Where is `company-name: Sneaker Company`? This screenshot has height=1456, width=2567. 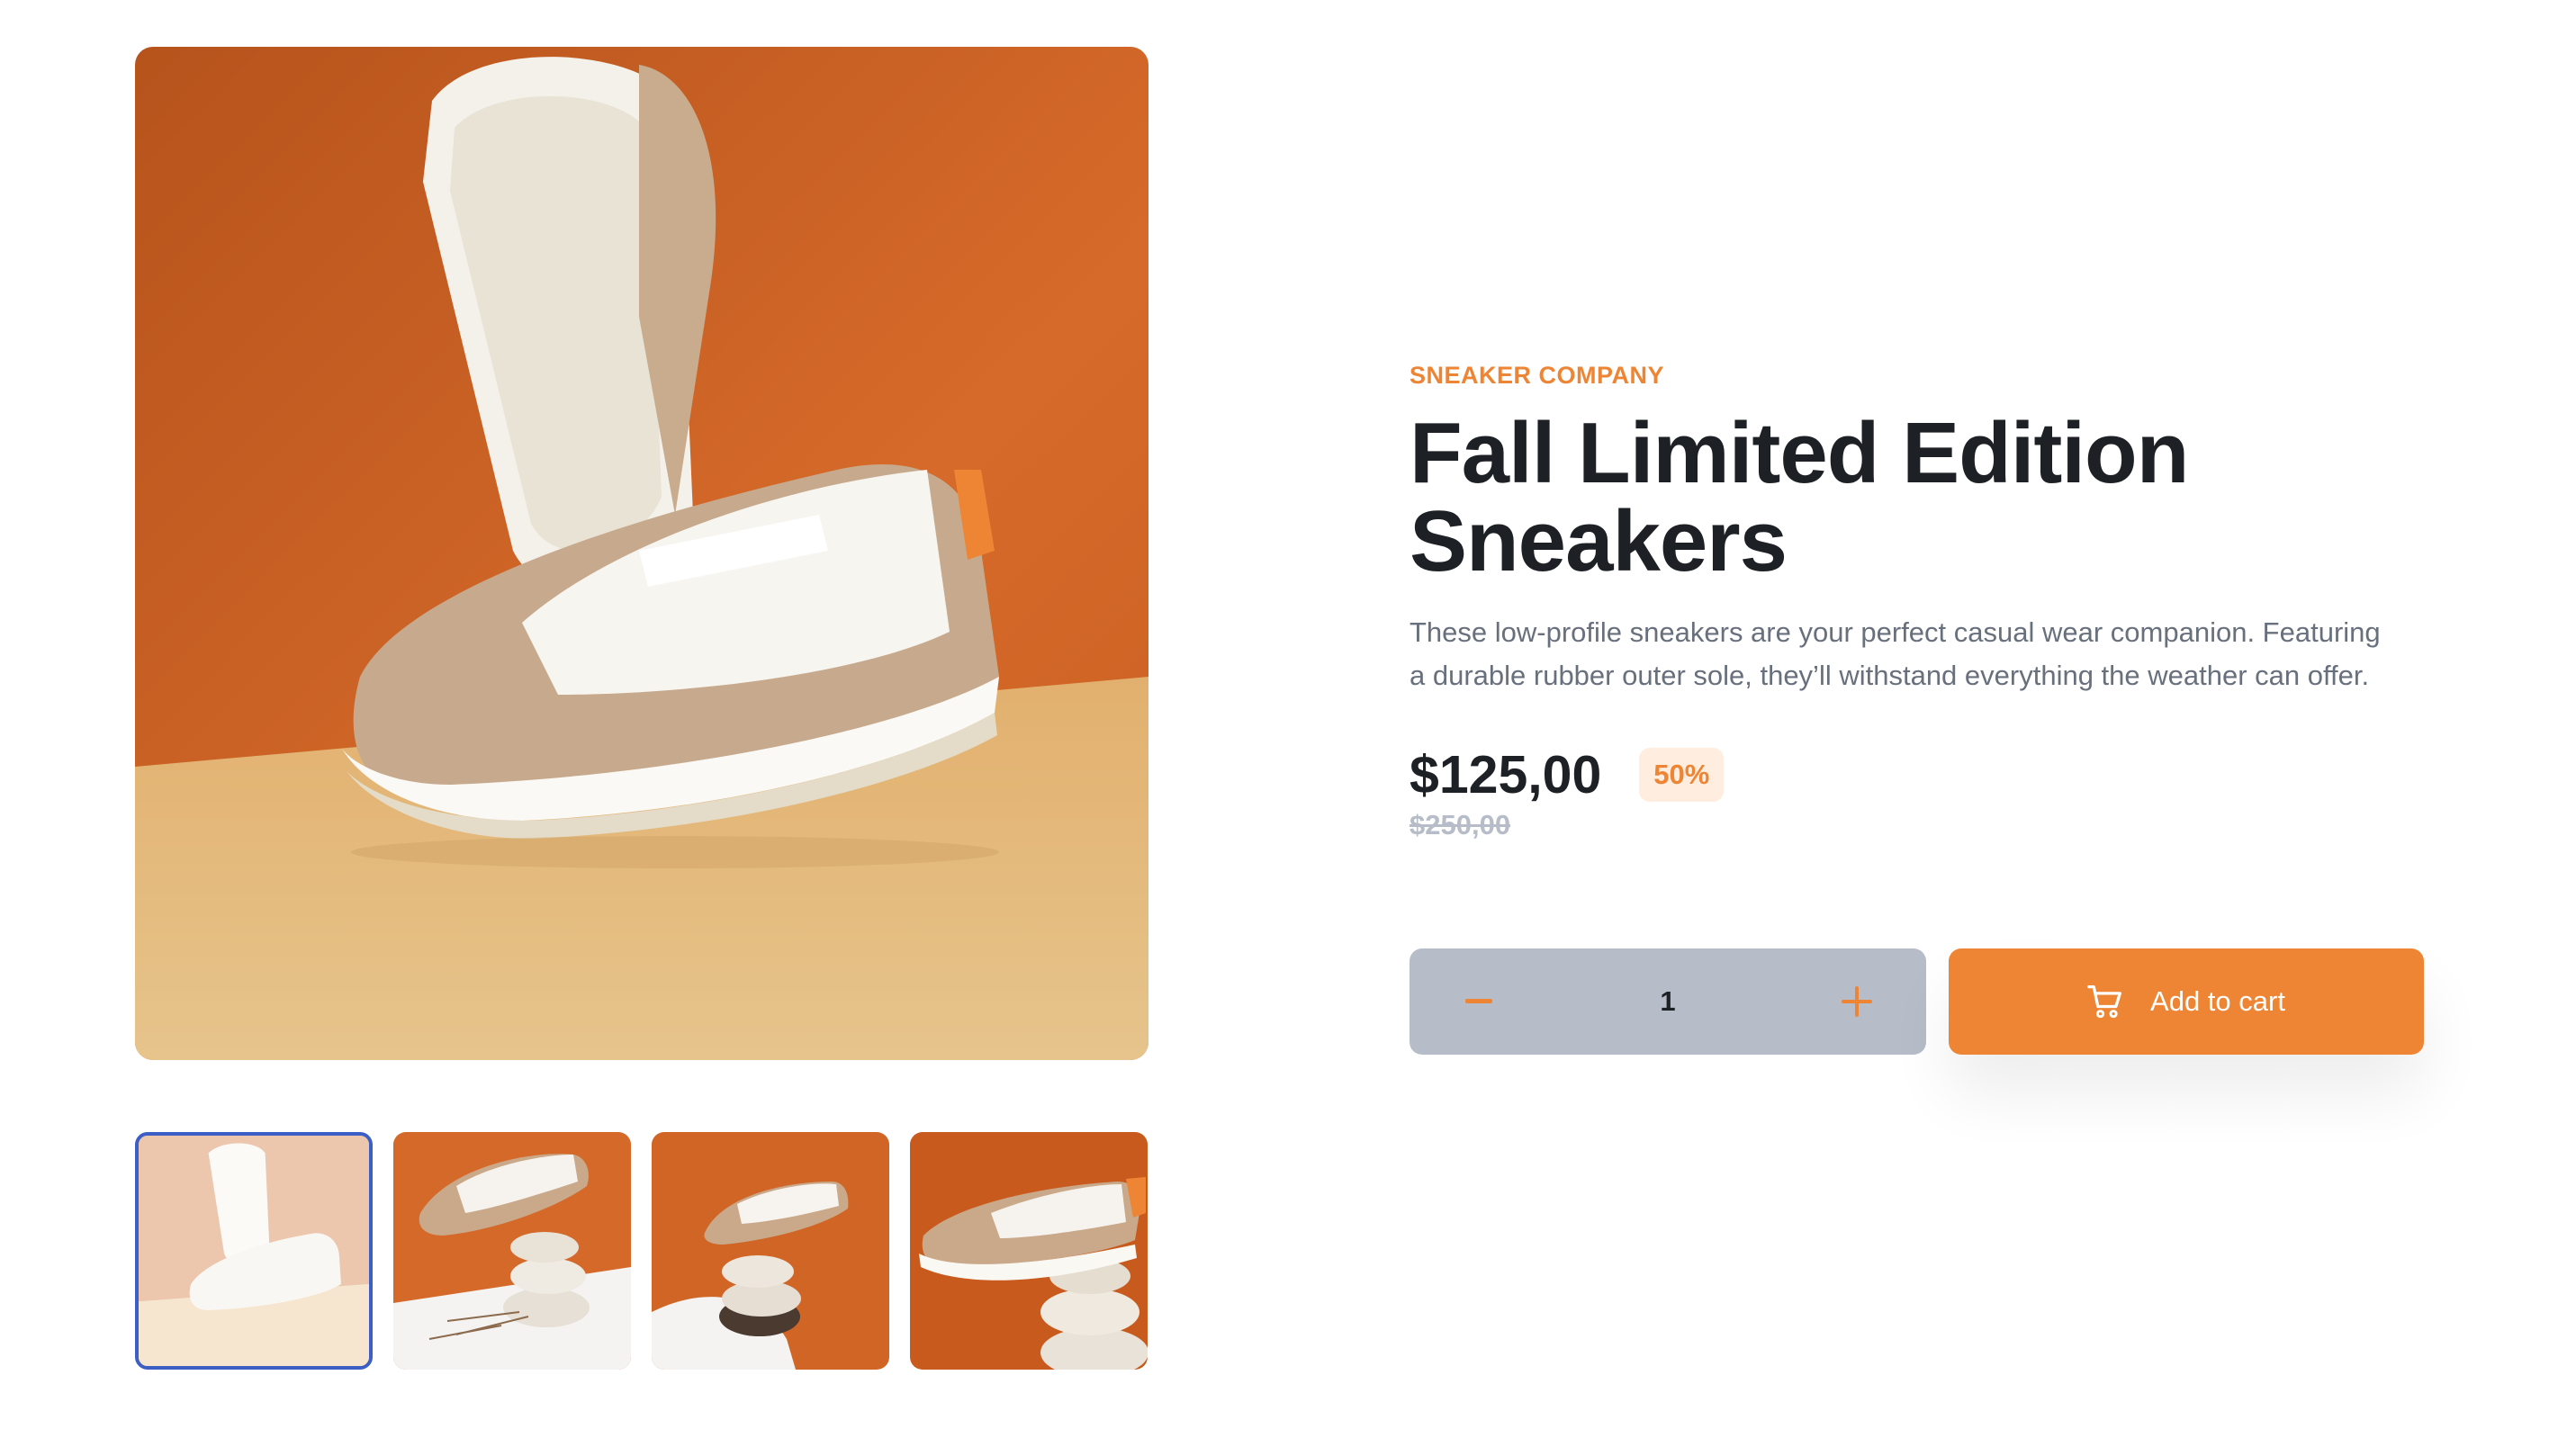
company-name: Sneaker Company is located at coordinates (1537, 375).